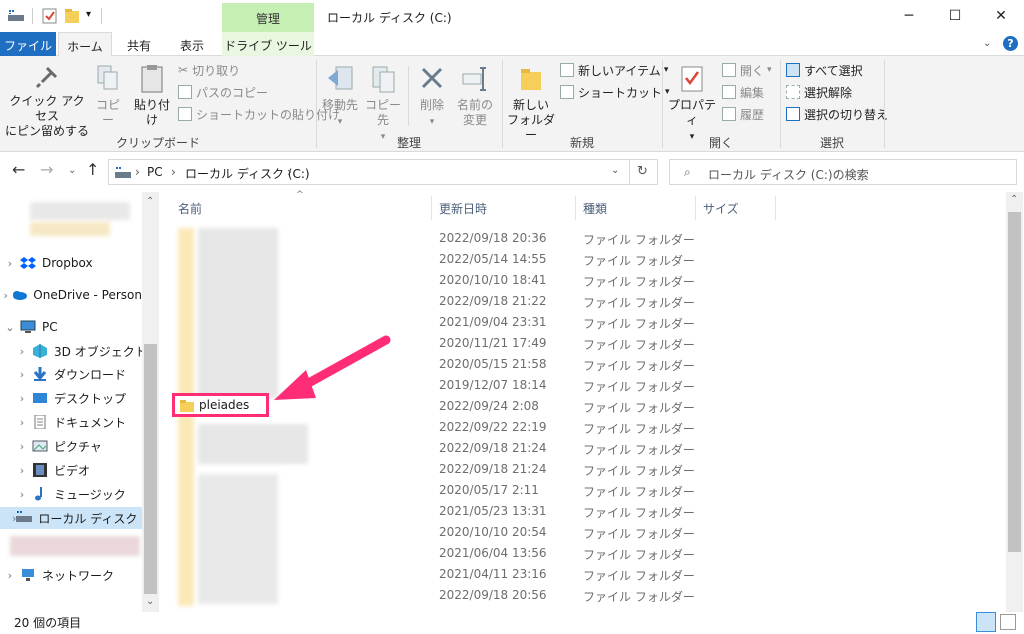 The width and height of the screenshot is (1024, 634). Describe the element at coordinates (955, 16) in the screenshot. I see `maximize-button: ☐` at that location.